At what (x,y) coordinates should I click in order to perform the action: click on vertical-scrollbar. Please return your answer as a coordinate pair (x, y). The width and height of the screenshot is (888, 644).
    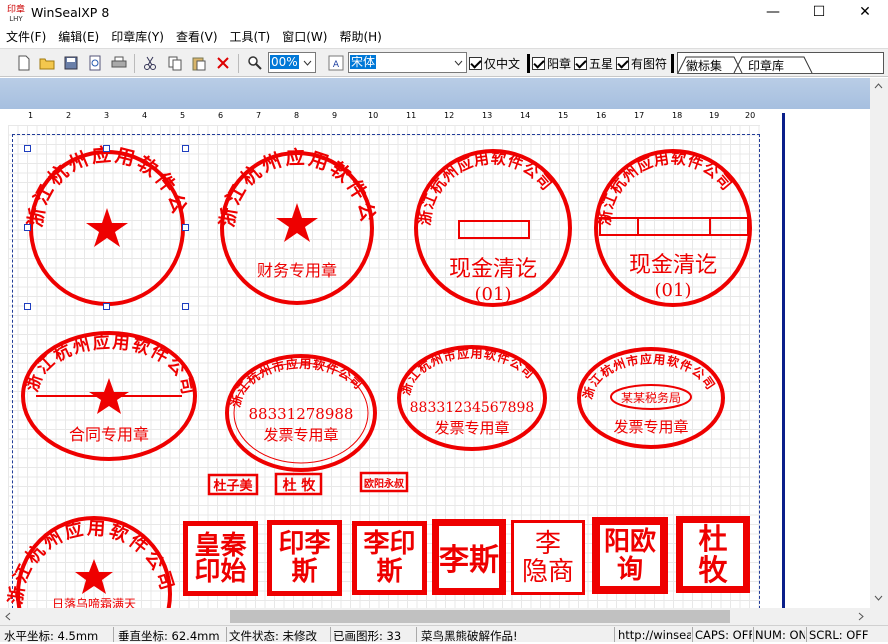
    Looking at the image, I should click on (879, 343).